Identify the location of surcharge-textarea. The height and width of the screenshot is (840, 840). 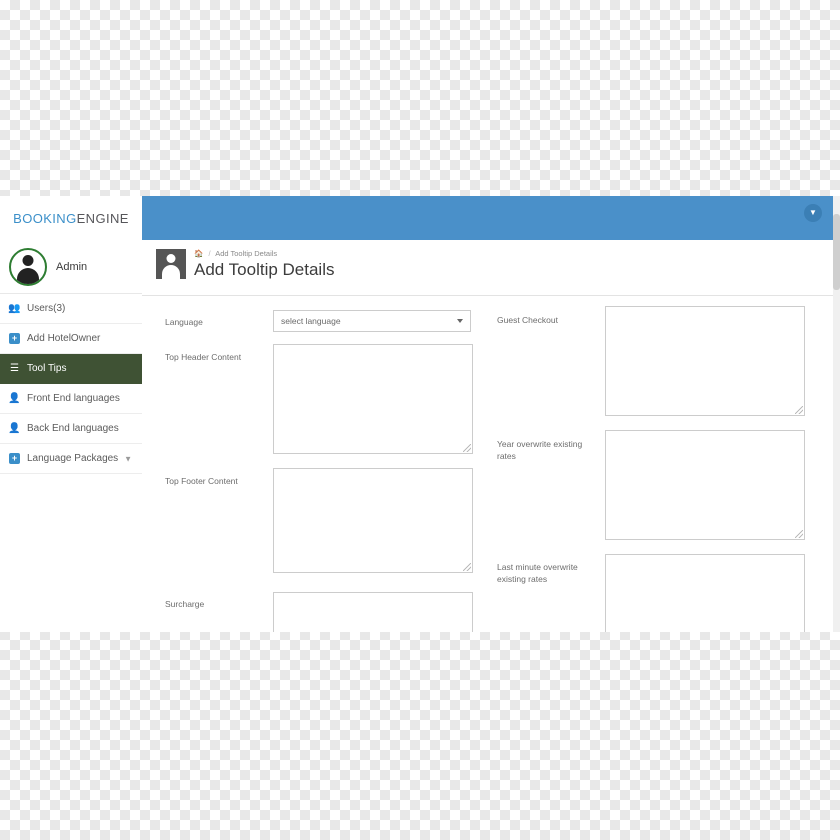
(373, 612).